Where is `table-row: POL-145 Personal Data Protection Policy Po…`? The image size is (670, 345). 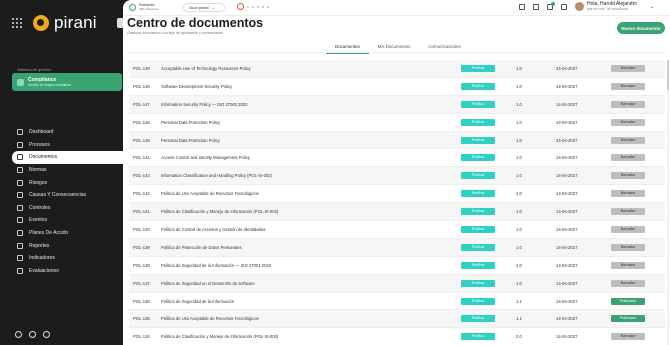 table-row: POL-145 Personal Data Protection Policy Po… is located at coordinates (397, 140).